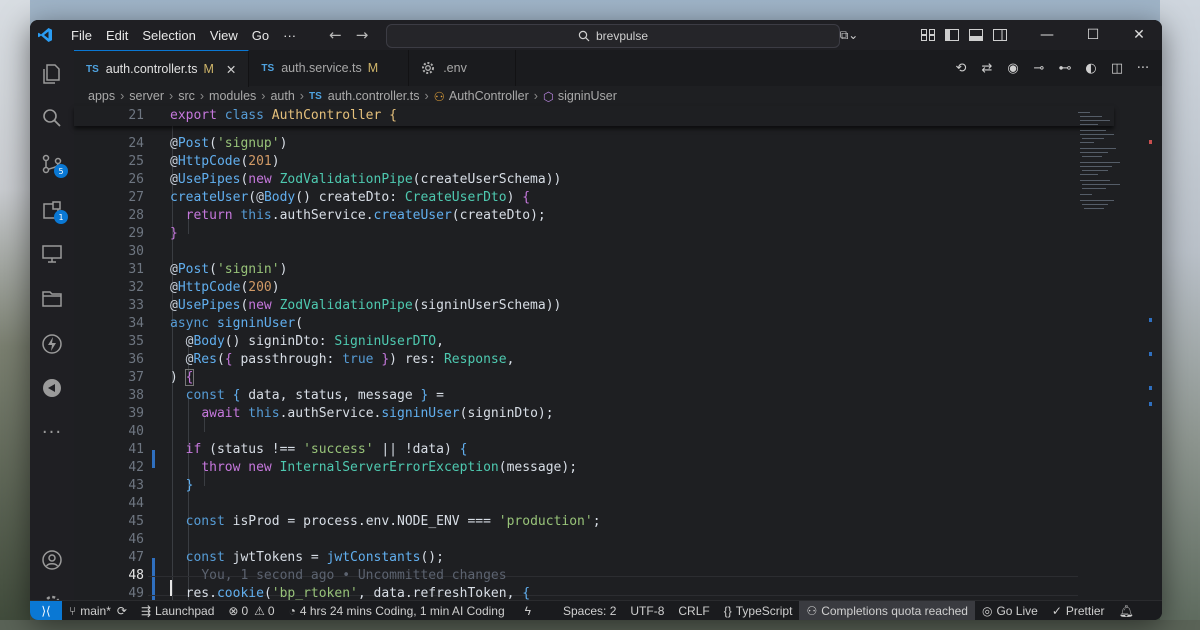  What do you see at coordinates (1113, 353) in the screenshot?
I see `minimap` at bounding box center [1113, 353].